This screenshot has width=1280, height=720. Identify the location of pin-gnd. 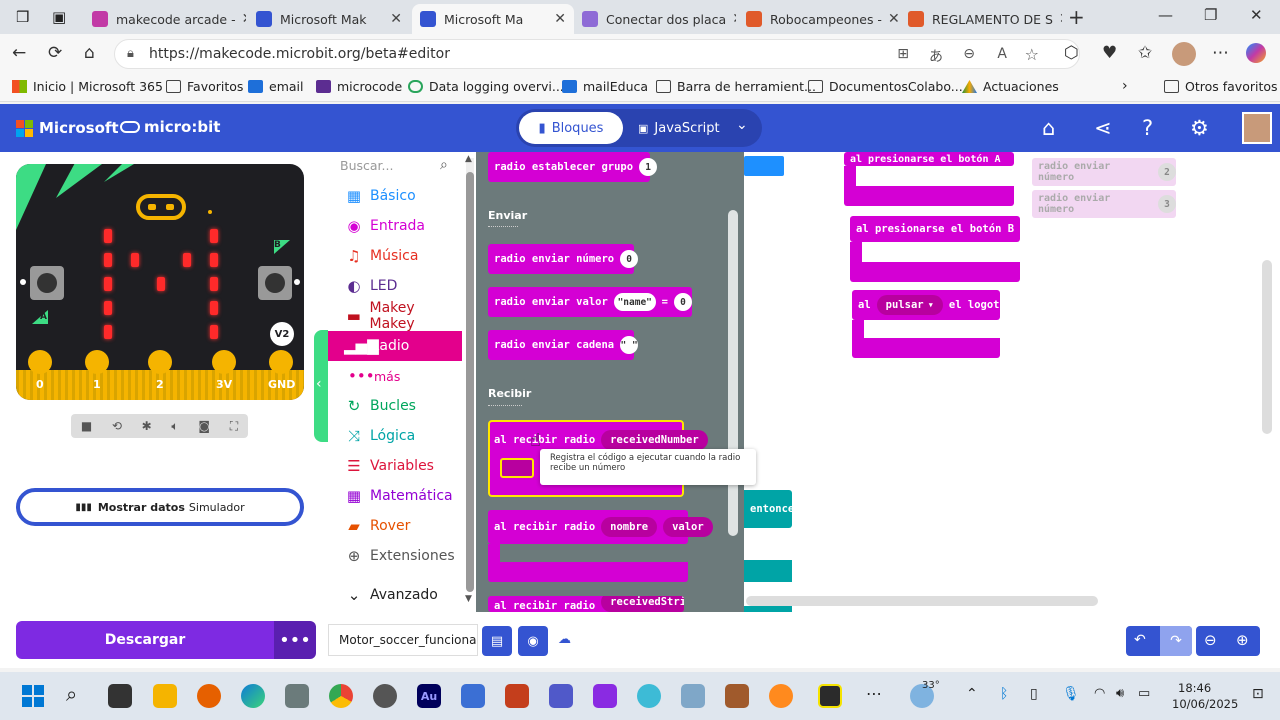
(281, 362).